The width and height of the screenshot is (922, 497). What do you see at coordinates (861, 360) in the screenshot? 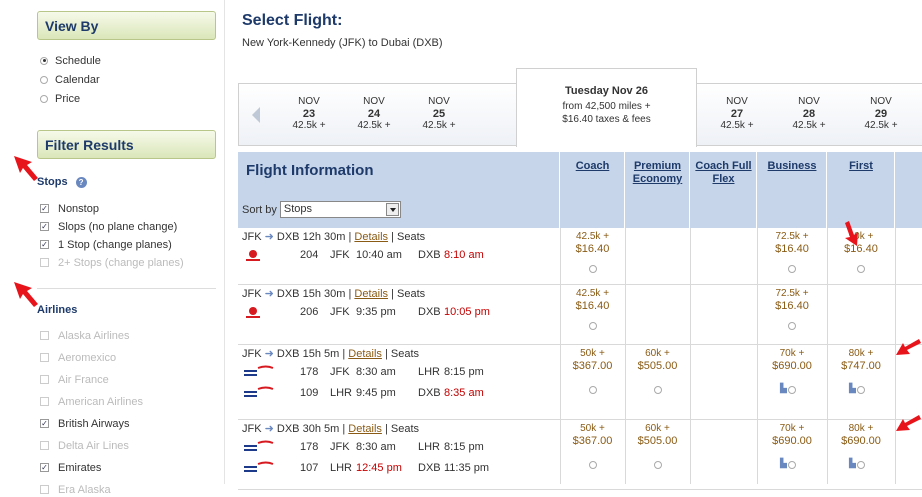
I see `price-first: 80k + $747.00` at bounding box center [861, 360].